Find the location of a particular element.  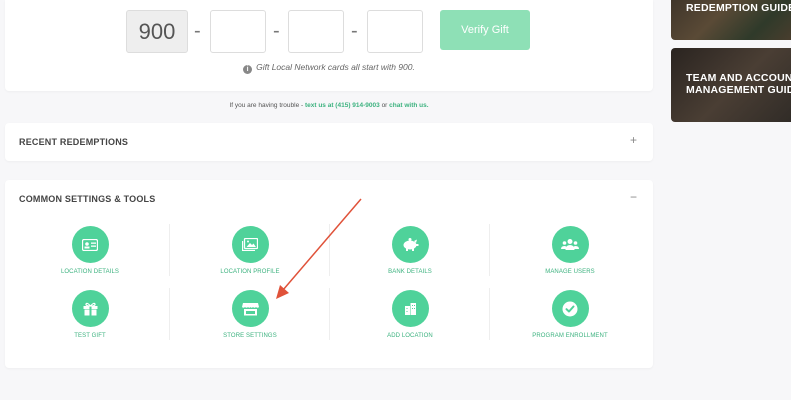

store-icon is located at coordinates (250, 308).